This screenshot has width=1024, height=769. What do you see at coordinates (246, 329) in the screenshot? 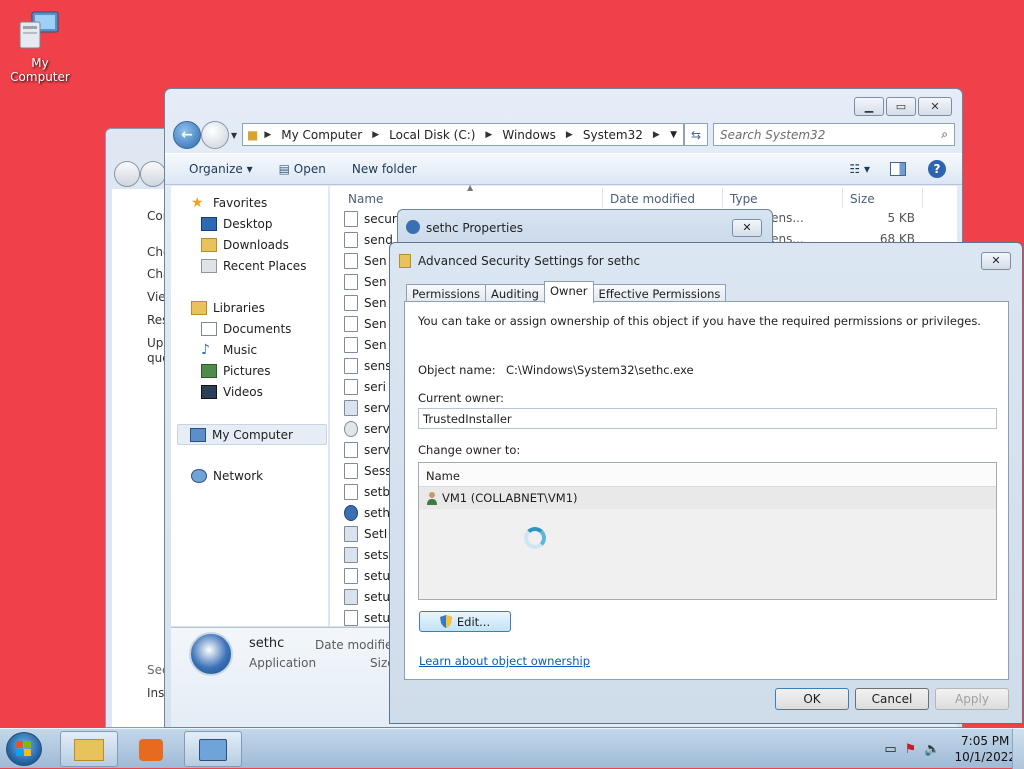
I see `nav-documents: Documents` at bounding box center [246, 329].